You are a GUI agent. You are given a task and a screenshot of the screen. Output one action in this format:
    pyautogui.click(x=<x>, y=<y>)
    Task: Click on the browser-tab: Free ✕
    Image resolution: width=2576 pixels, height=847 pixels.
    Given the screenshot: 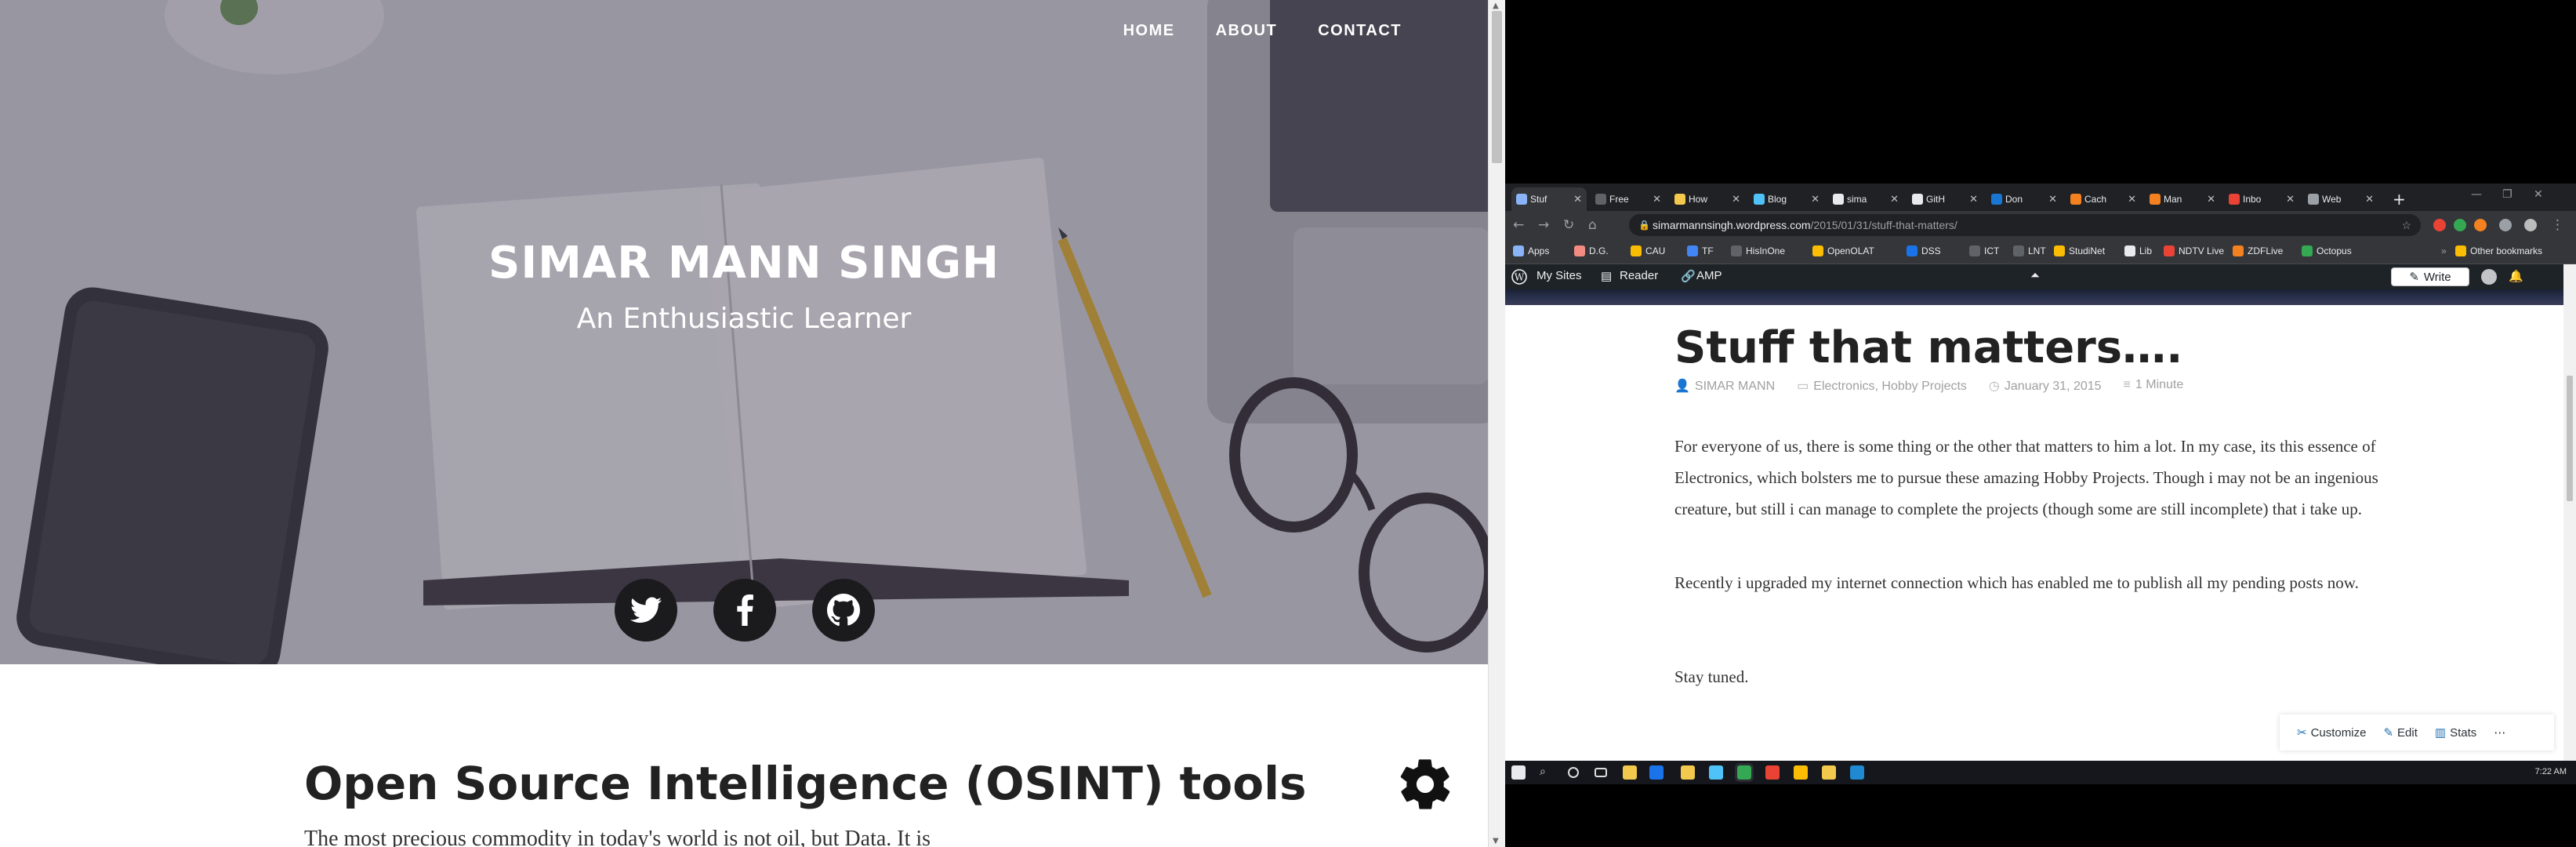 What is the action you would take?
    pyautogui.click(x=1628, y=199)
    